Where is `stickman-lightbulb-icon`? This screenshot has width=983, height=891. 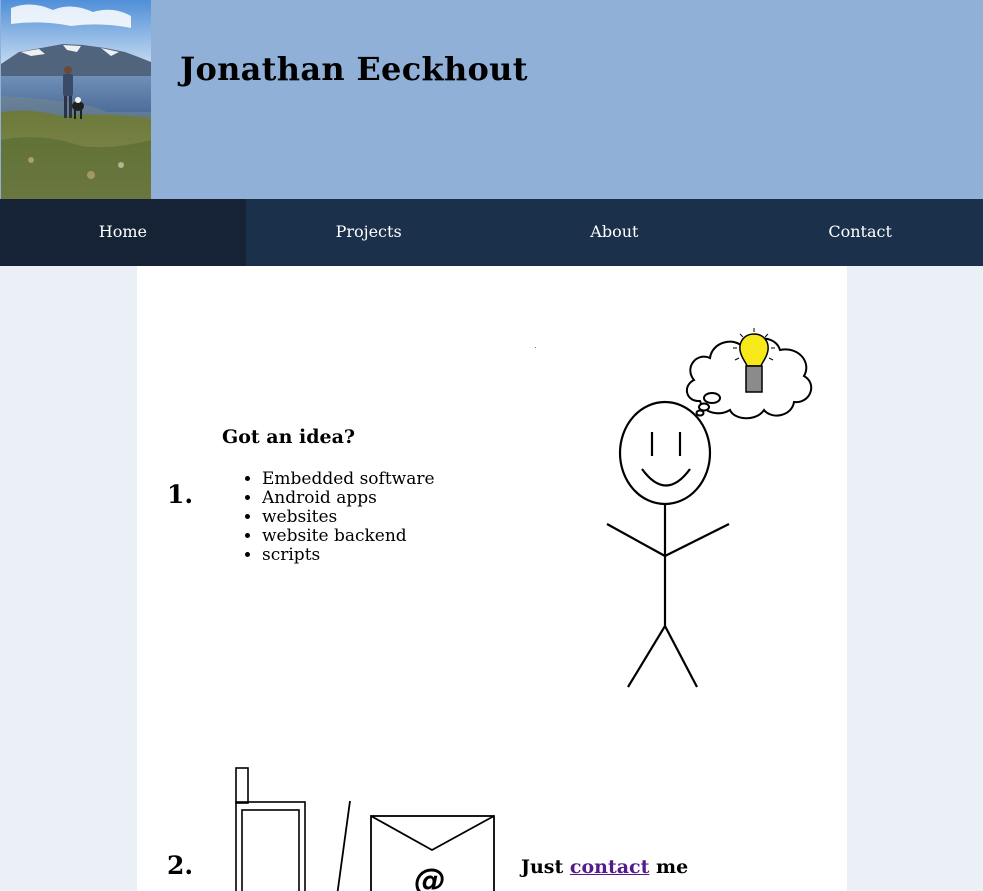 stickman-lightbulb-icon is located at coordinates (710, 501).